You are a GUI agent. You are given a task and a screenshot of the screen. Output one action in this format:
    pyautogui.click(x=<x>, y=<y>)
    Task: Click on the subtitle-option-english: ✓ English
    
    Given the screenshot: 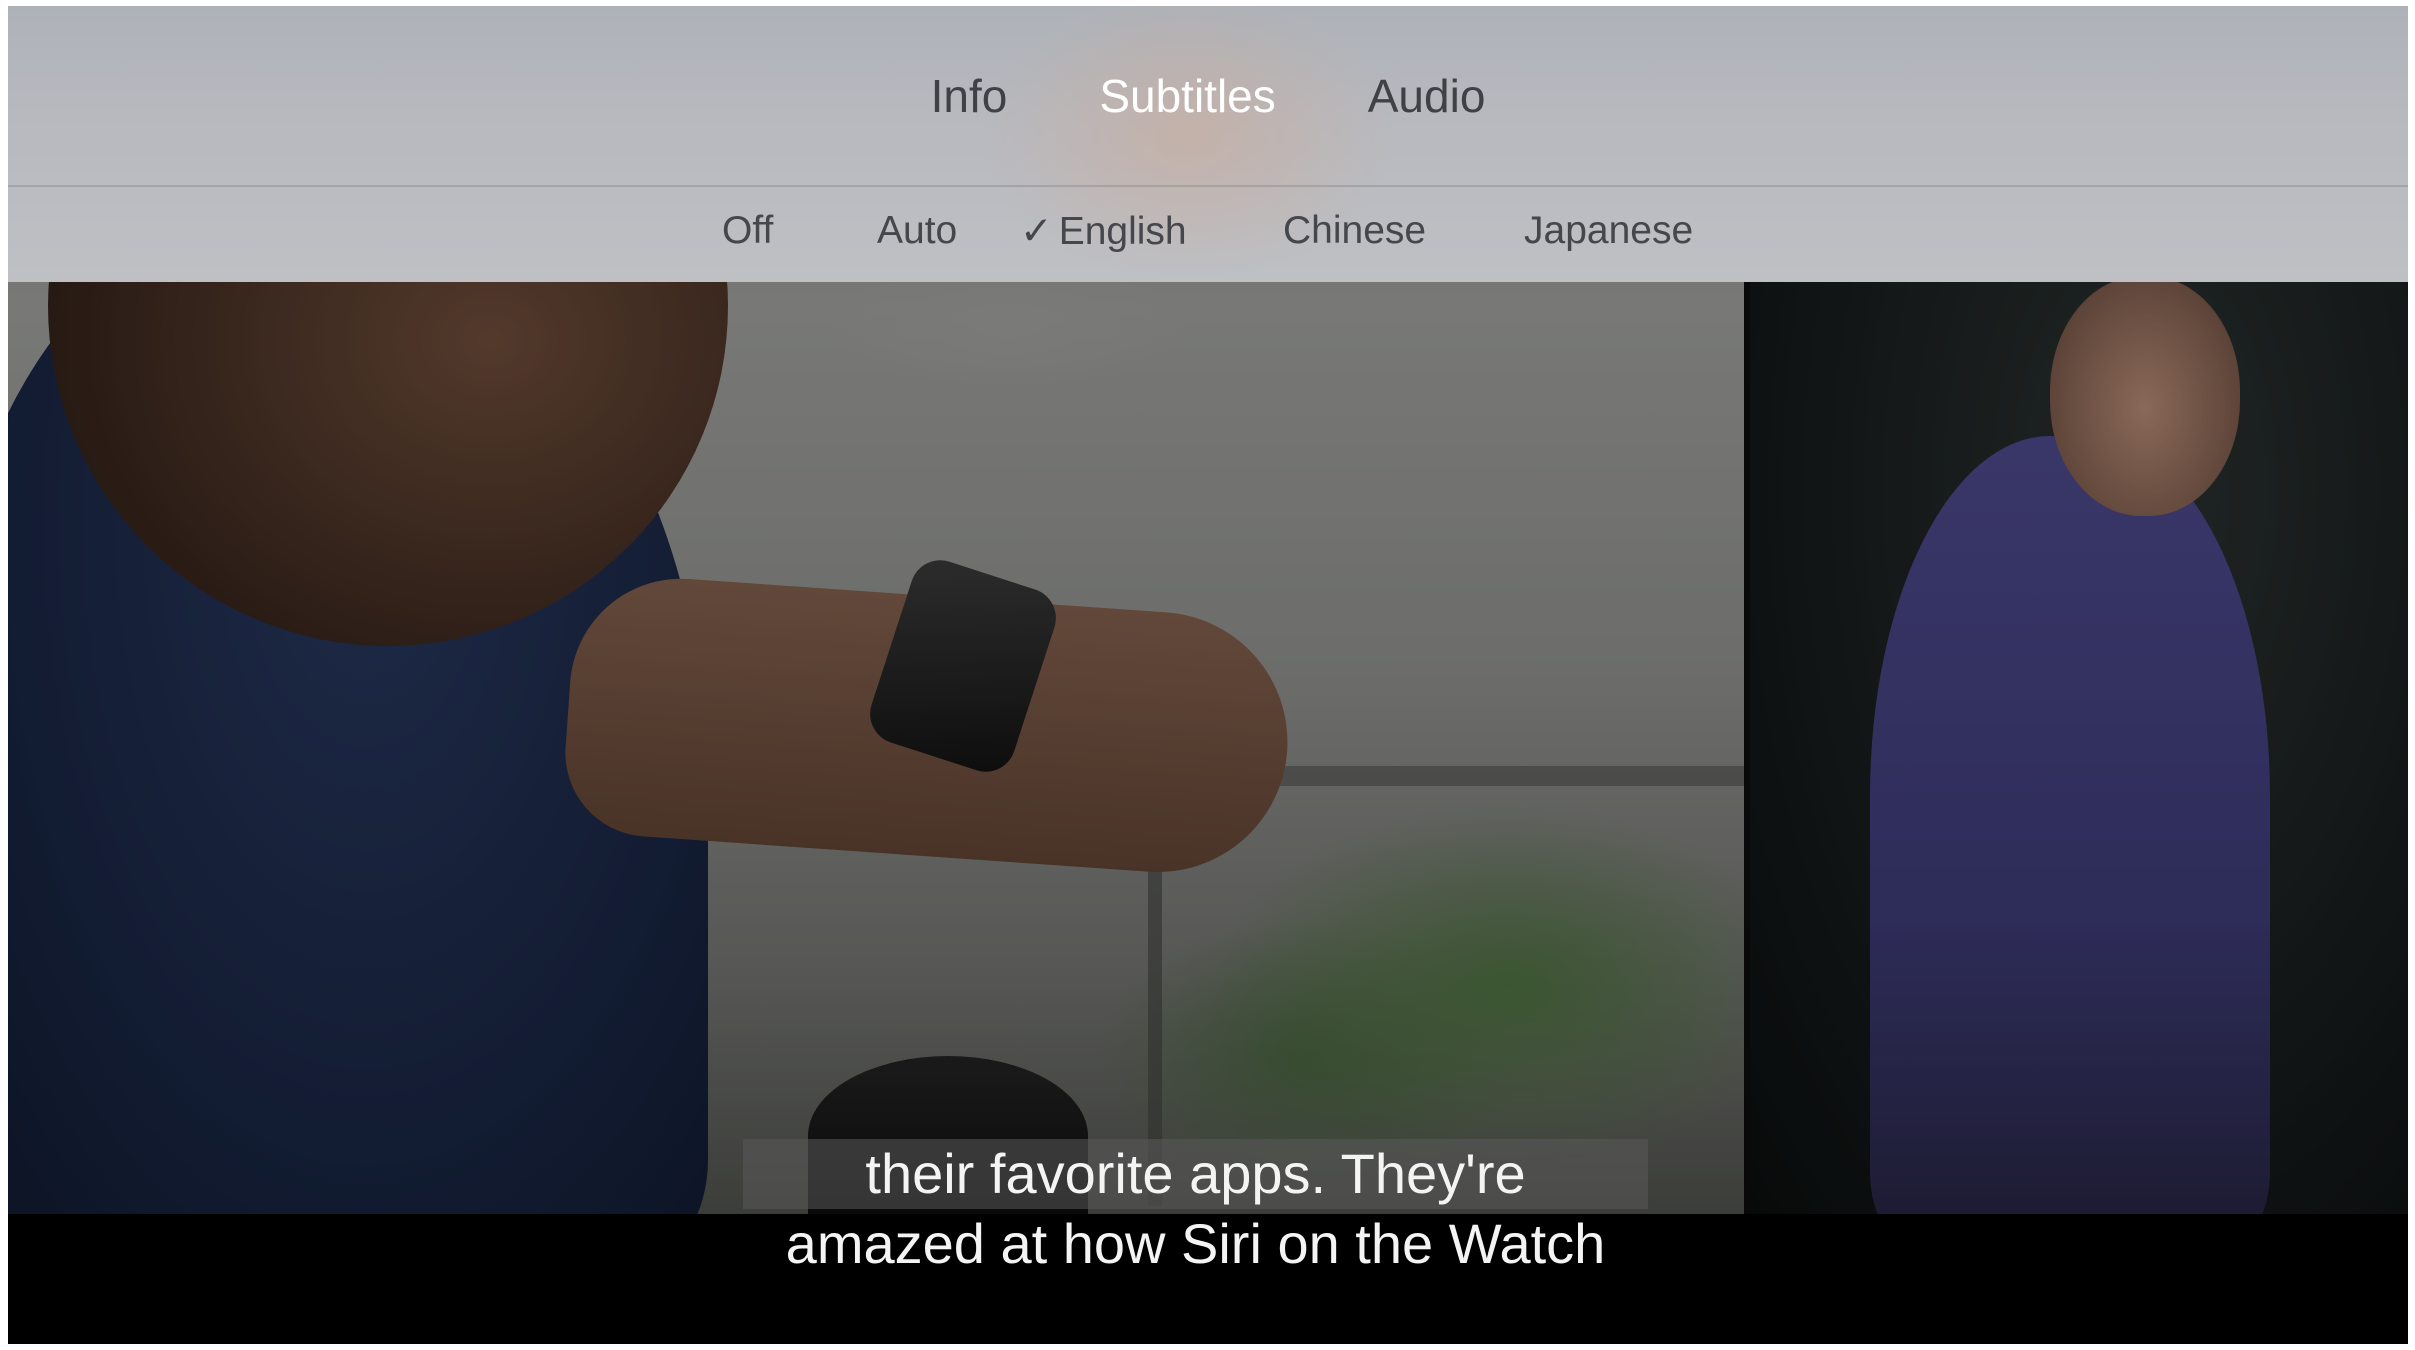 What is the action you would take?
    pyautogui.click(x=1103, y=231)
    